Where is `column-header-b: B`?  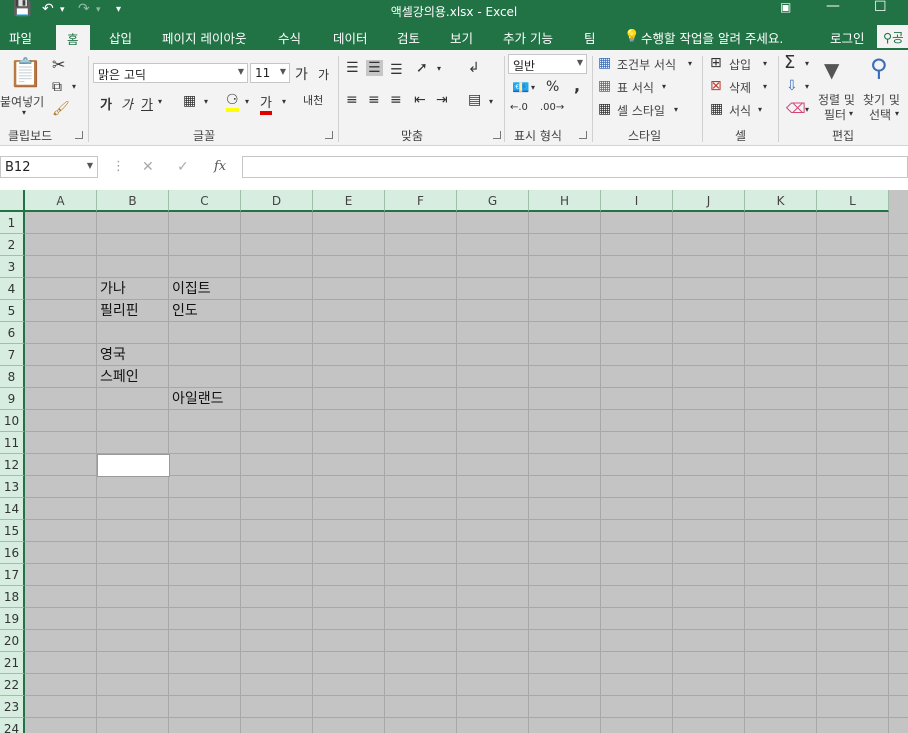 column-header-b: B is located at coordinates (133, 201).